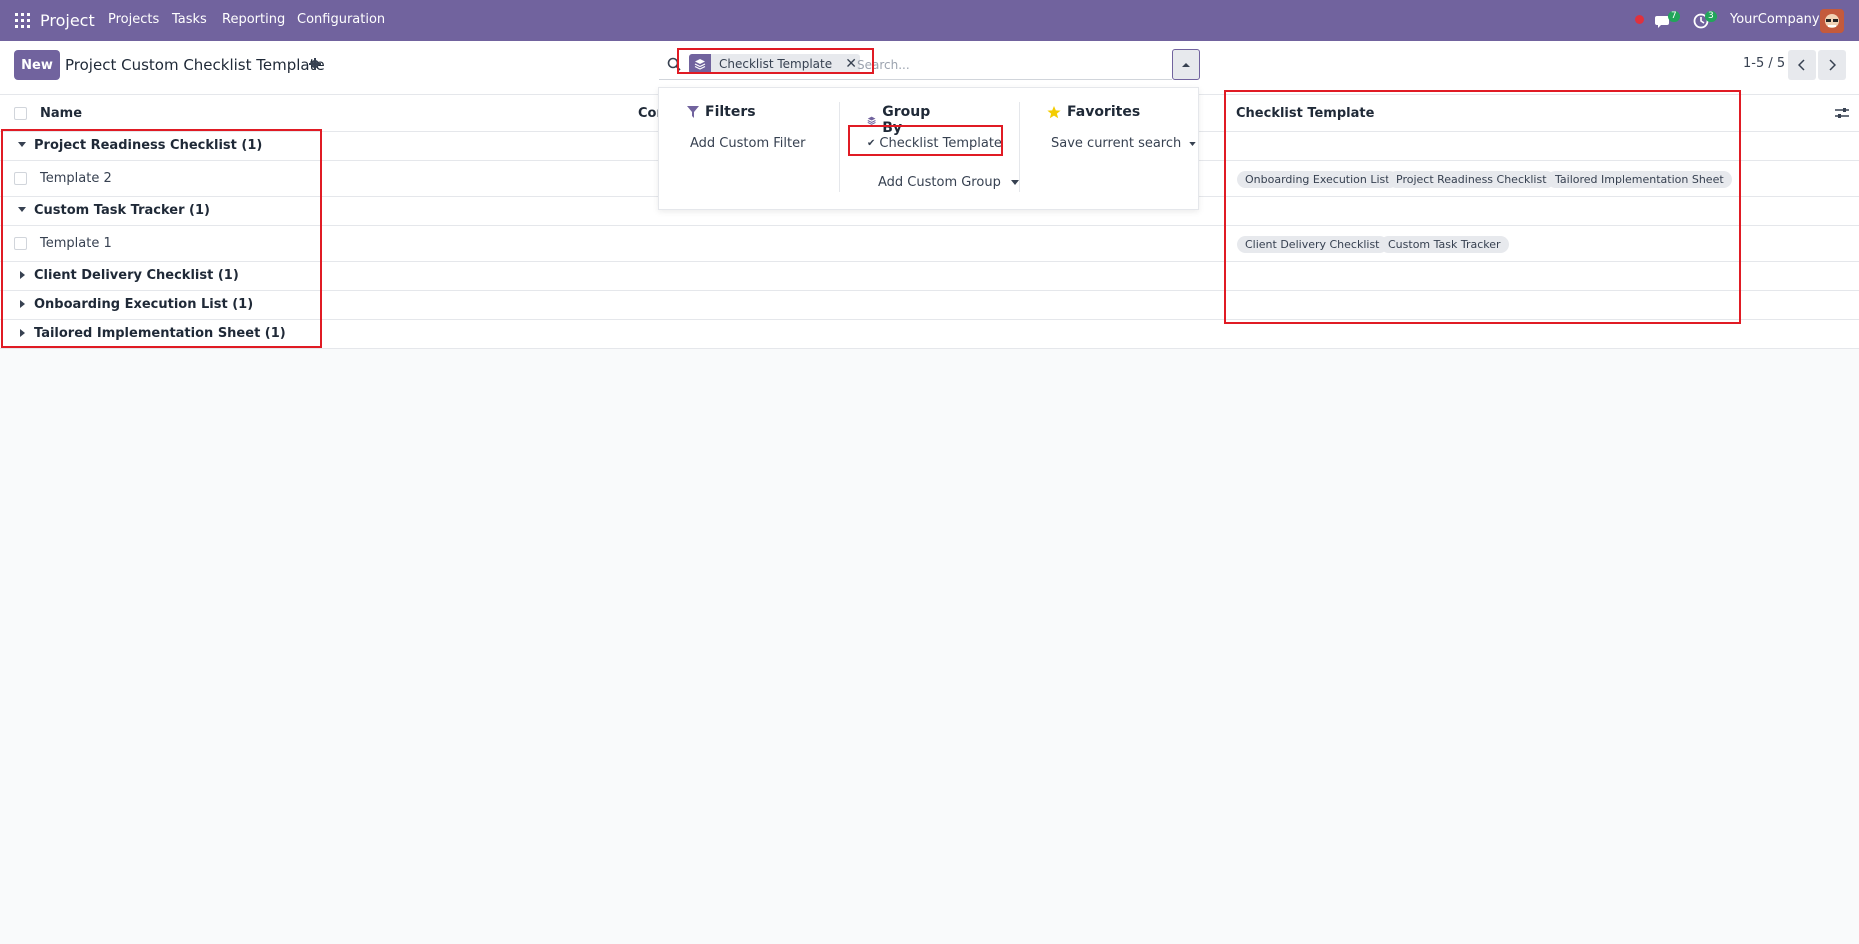 This screenshot has width=1859, height=944. What do you see at coordinates (341, 19) in the screenshot?
I see `menu-configuration: Configuration` at bounding box center [341, 19].